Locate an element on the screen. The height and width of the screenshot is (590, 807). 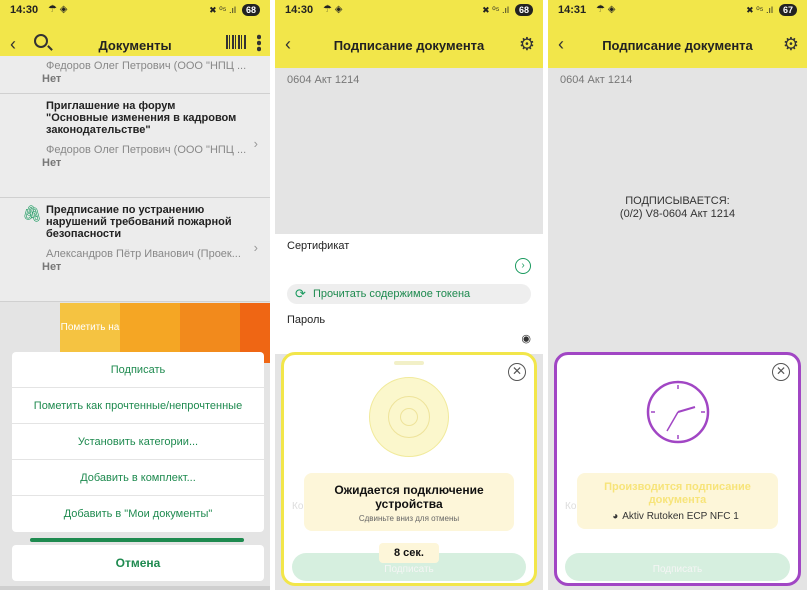
device-info: ◕ Aktiv Rutoken ECP NFC 1 is located at coordinates (677, 516).